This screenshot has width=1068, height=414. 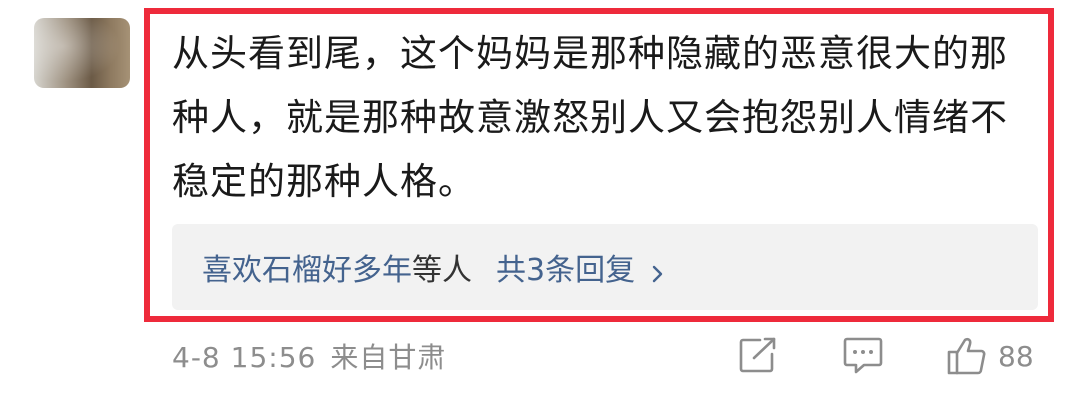 I want to click on share-button, so click(x=758, y=355).